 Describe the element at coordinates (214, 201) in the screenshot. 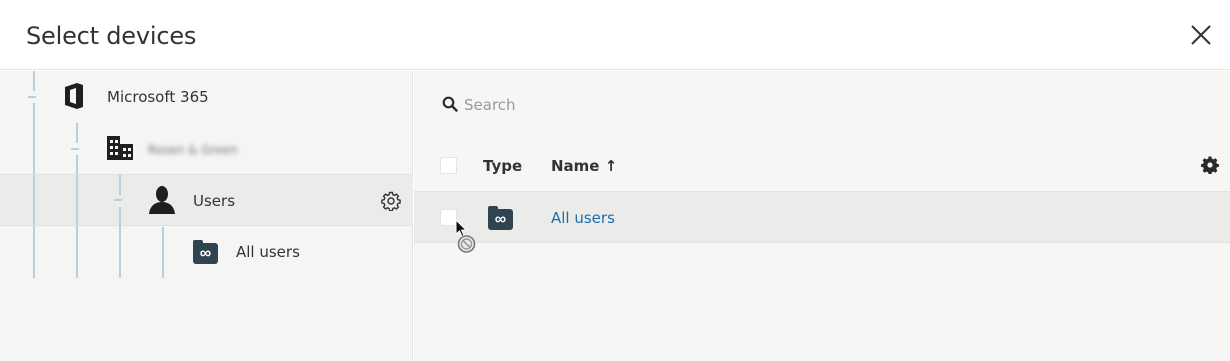

I see `tree-item-label: Users` at that location.